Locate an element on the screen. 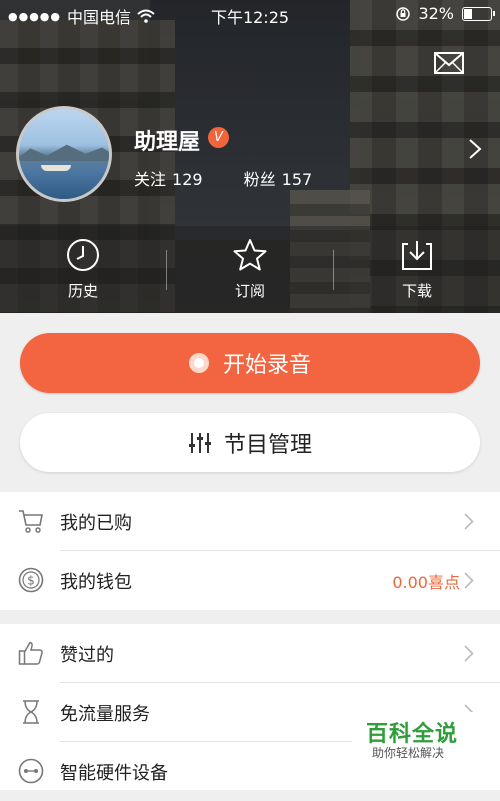 This screenshot has height=801, width=500. rotation-lock-icon is located at coordinates (403, 13).